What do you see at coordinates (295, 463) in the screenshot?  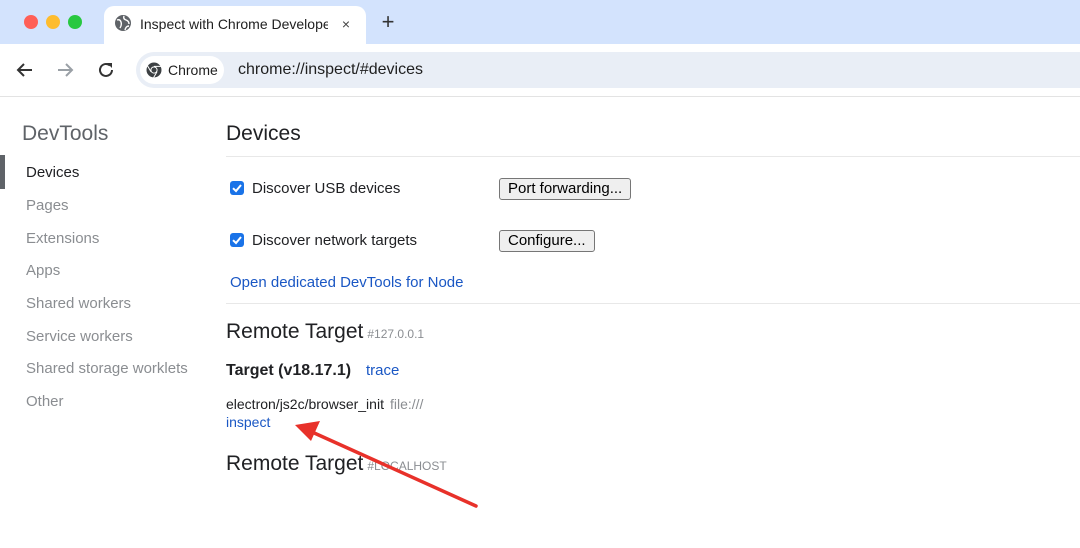 I see `remote-target-localhost-title: Remote Target` at bounding box center [295, 463].